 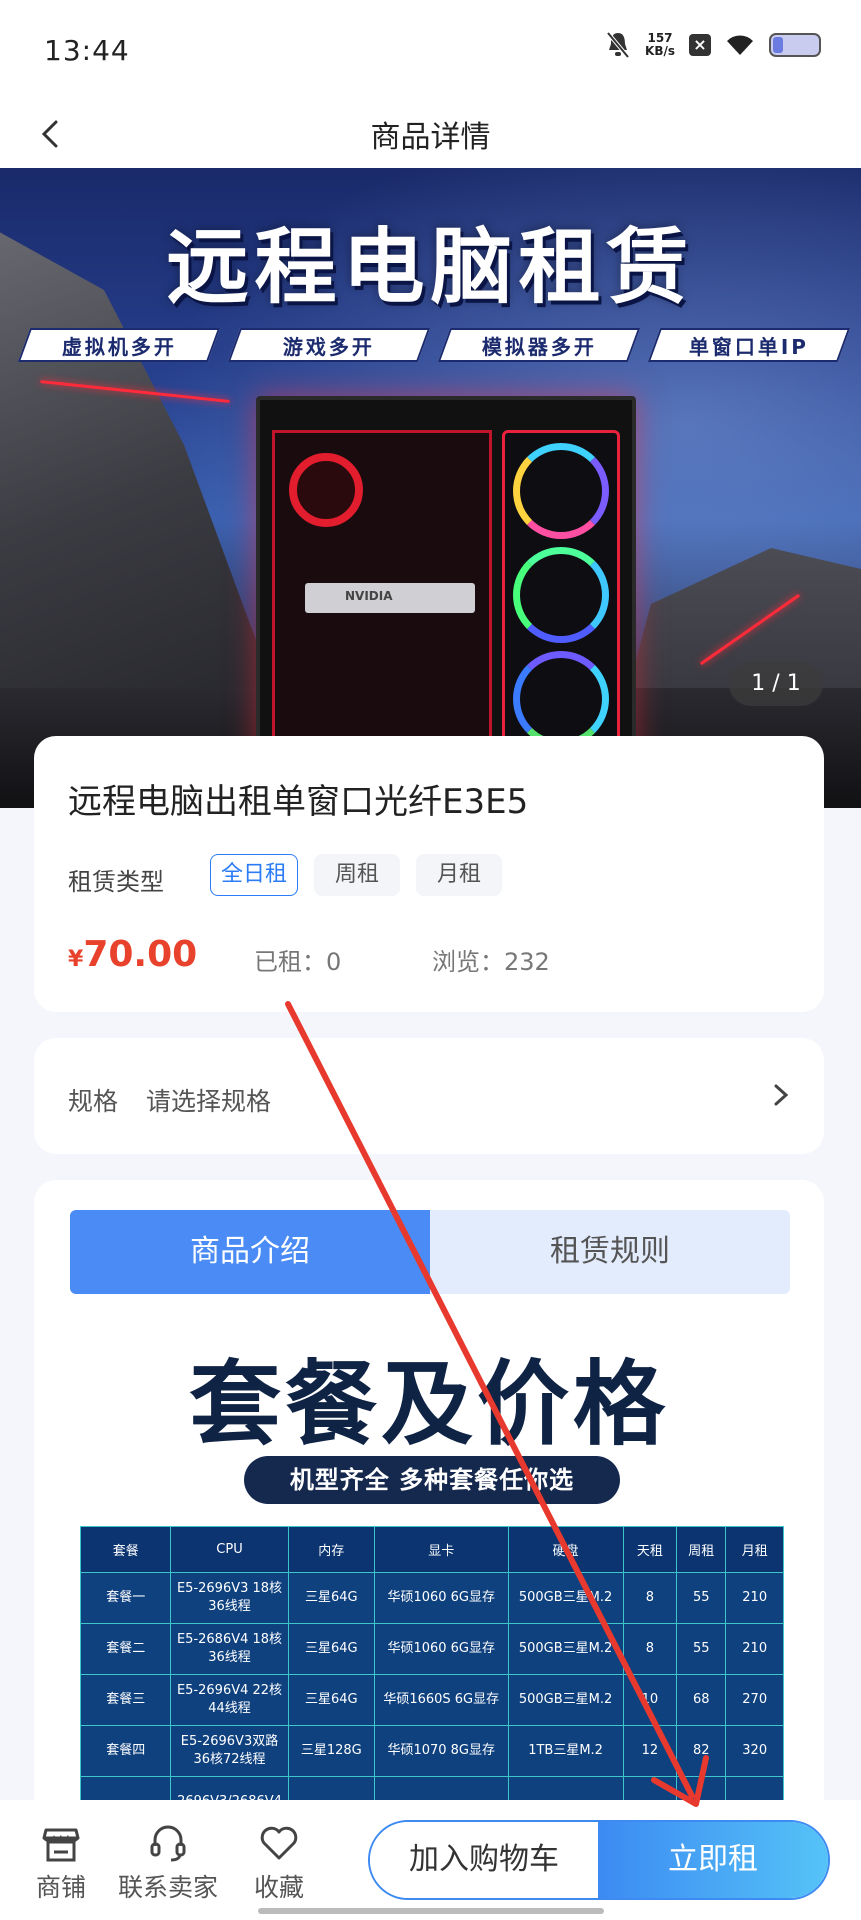 I want to click on package-title: 套餐及价格, so click(x=428, y=1404).